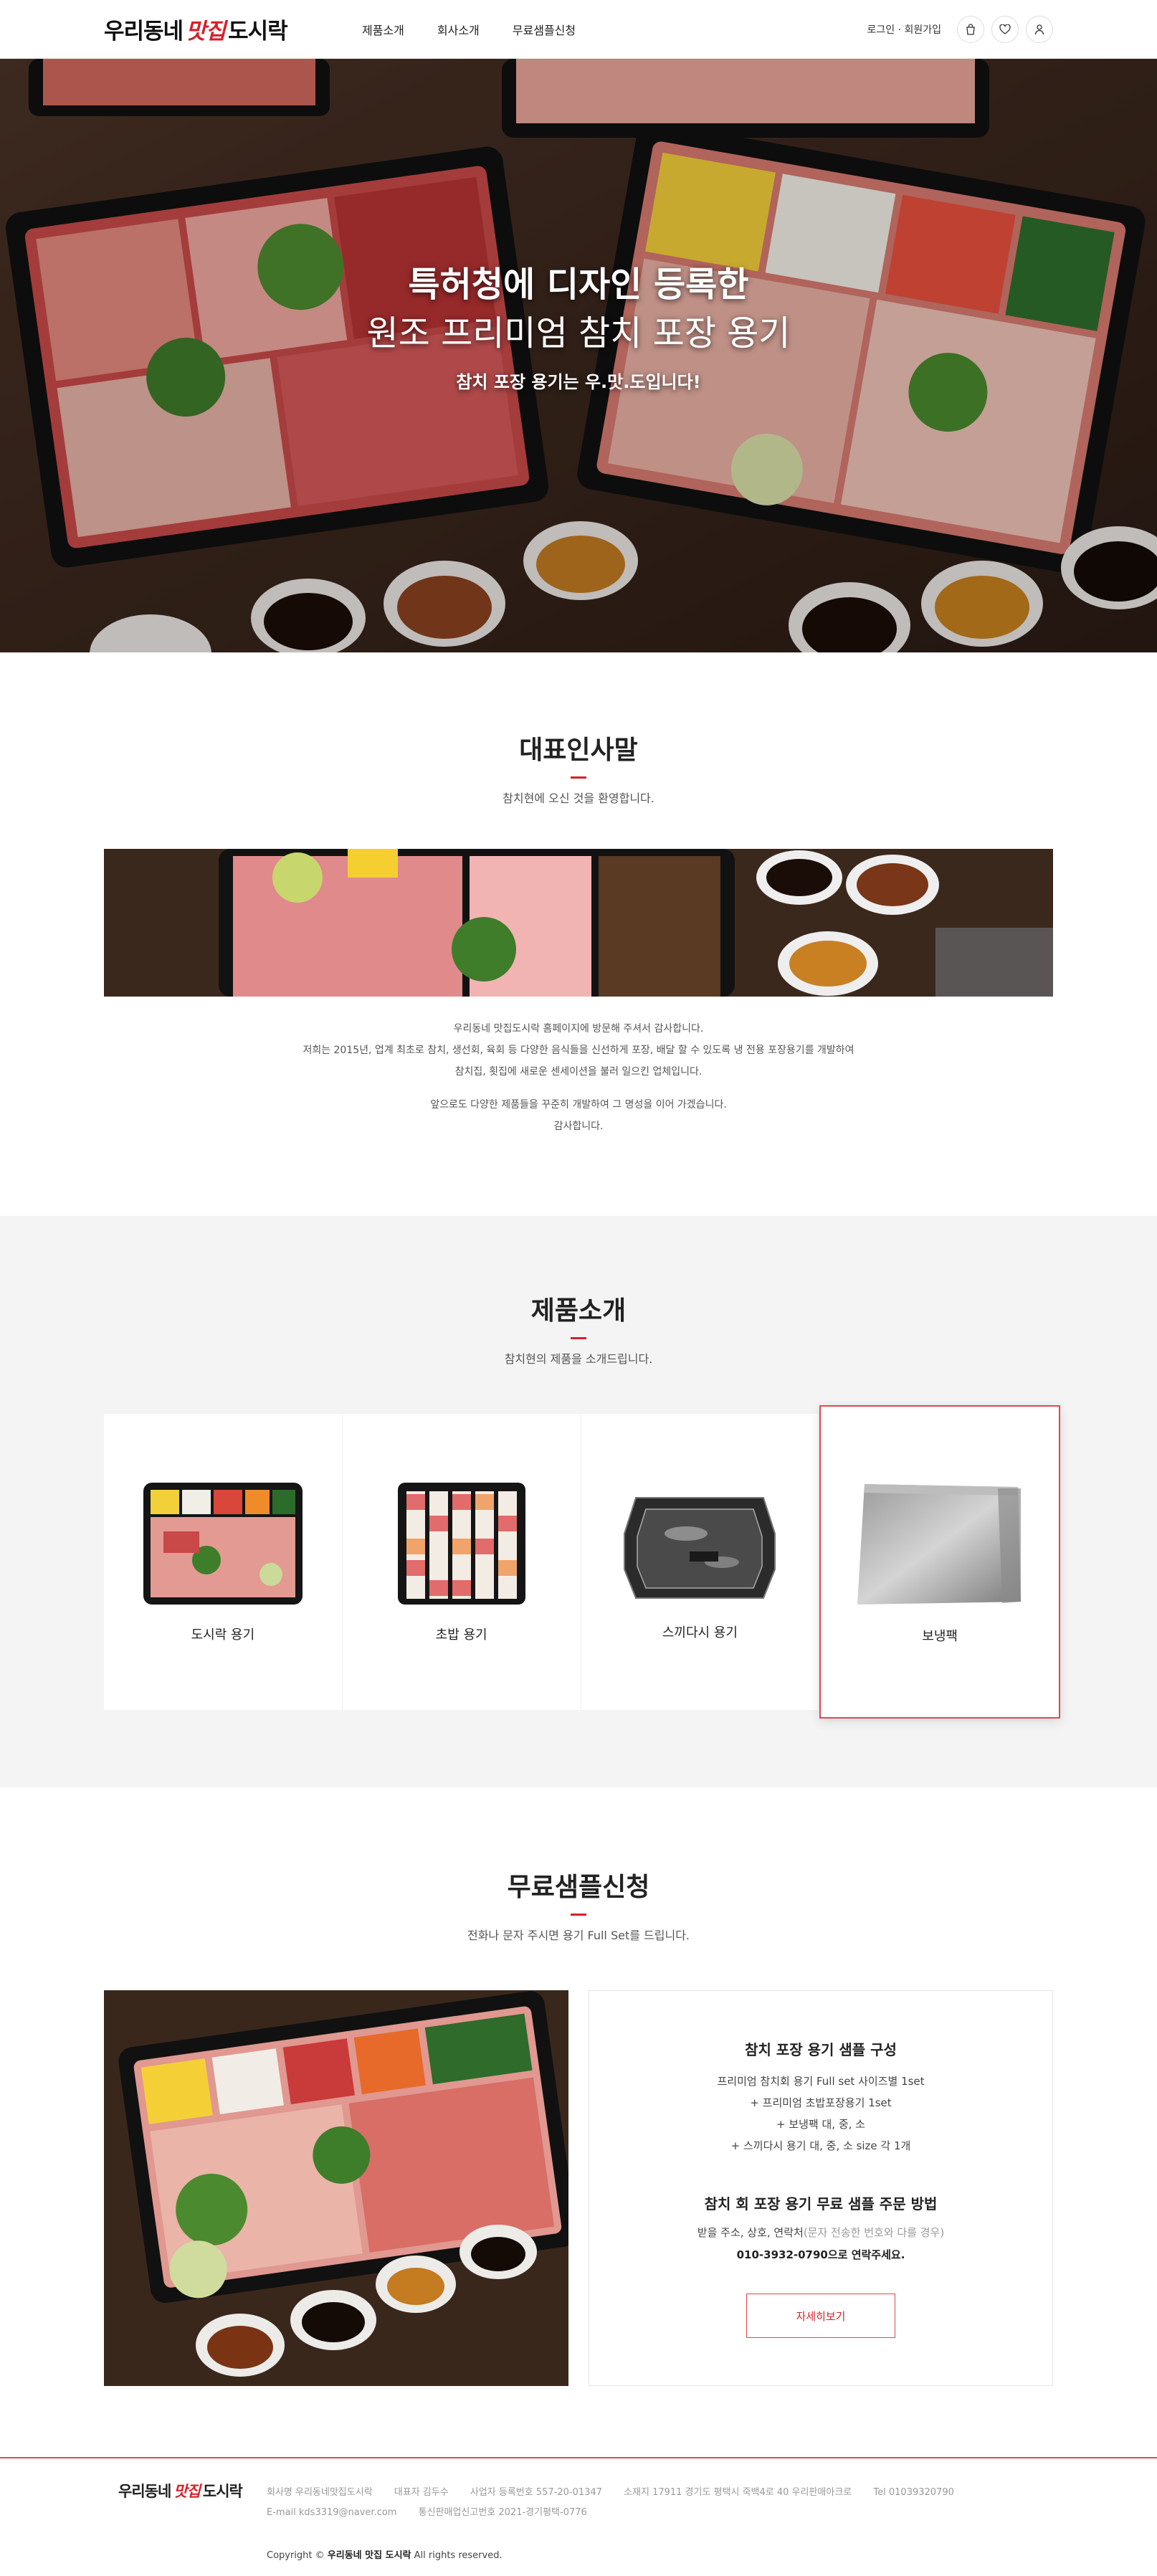  Describe the element at coordinates (939, 1544) in the screenshot. I see `ice-pack-image` at that location.